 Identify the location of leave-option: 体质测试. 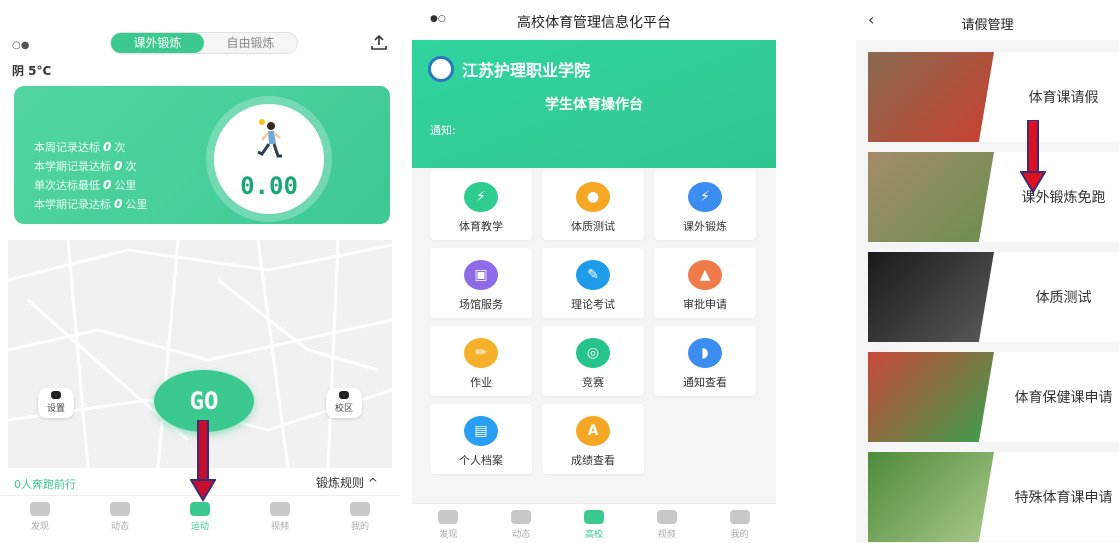
(993, 297).